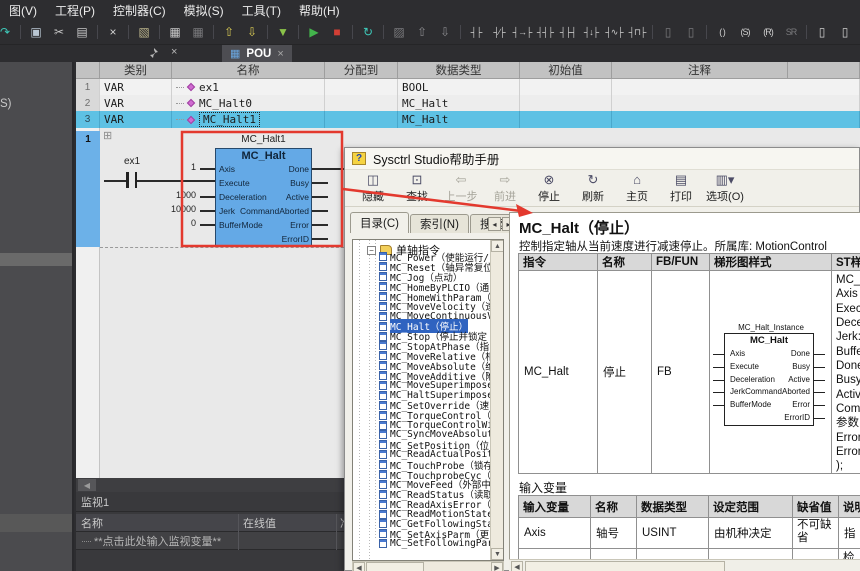 The height and width of the screenshot is (571, 860). What do you see at coordinates (476, 32) in the screenshot?
I see `toolbar-icon: ┤├` at bounding box center [476, 32].